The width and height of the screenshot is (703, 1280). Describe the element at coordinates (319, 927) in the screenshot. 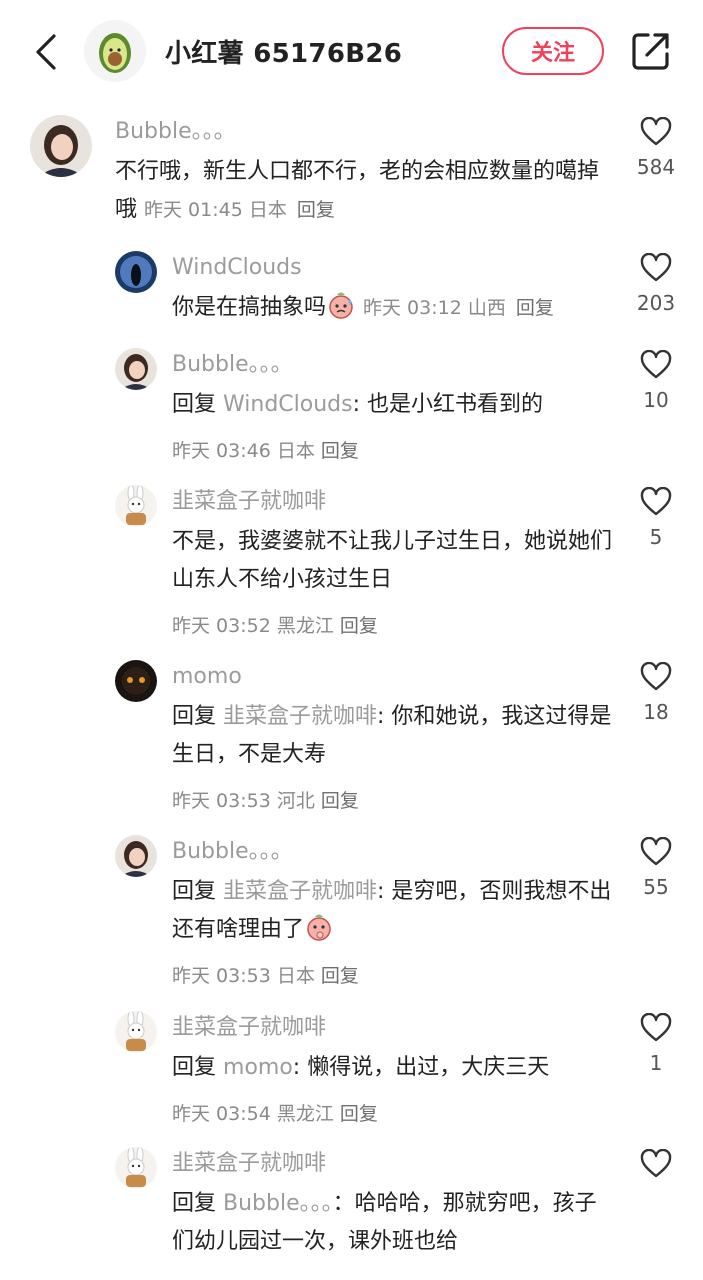

I see `thinking-emoji-icon` at that location.